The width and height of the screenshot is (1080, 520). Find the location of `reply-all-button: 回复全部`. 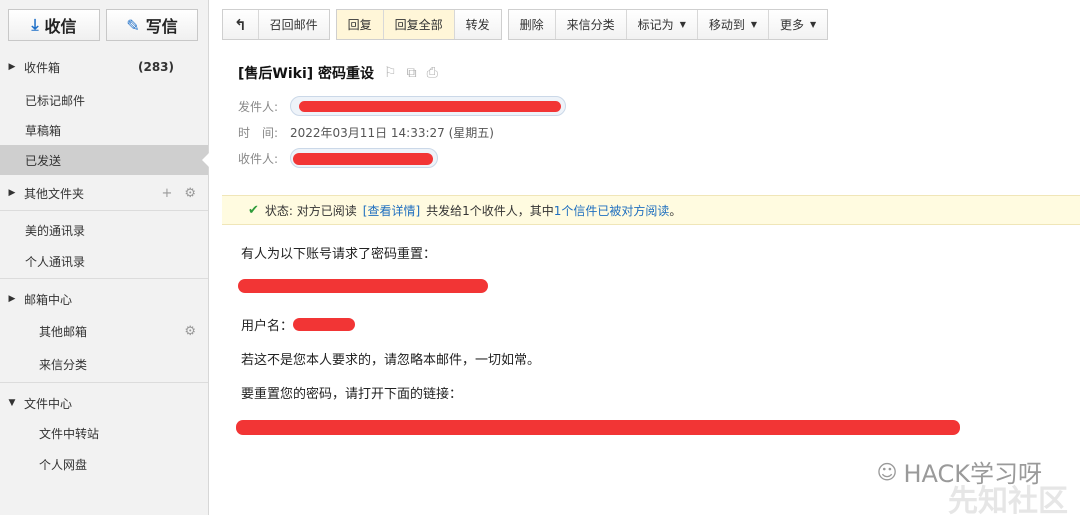

reply-all-button: 回复全部 is located at coordinates (419, 24).